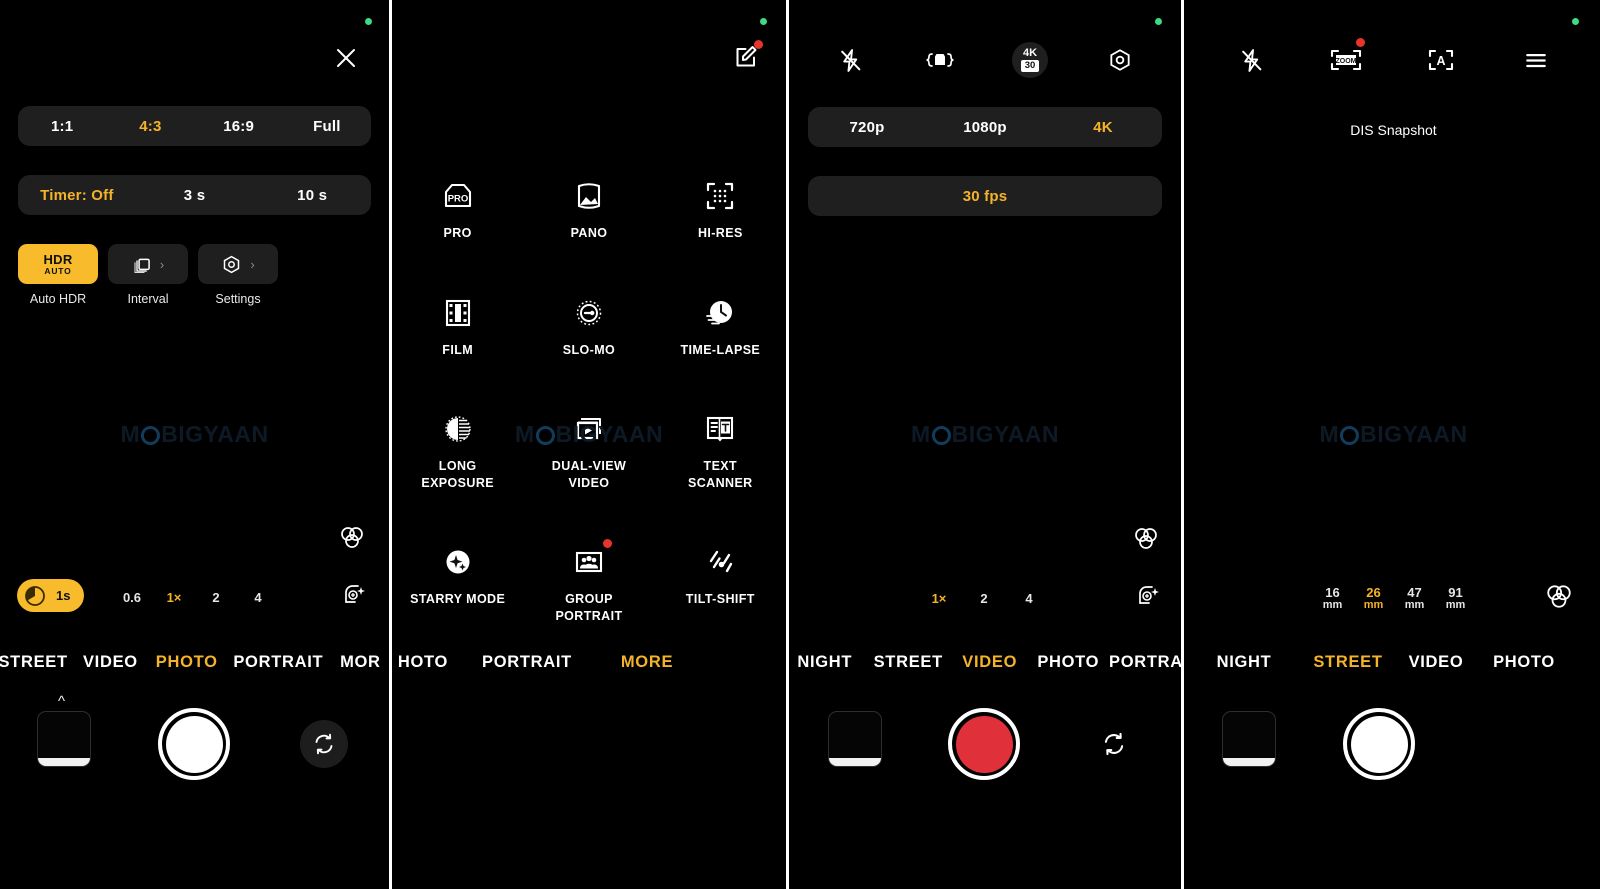 This screenshot has height=889, width=1600. What do you see at coordinates (1332, 598) in the screenshot?
I see `focal-16mm: 16 mm` at bounding box center [1332, 598].